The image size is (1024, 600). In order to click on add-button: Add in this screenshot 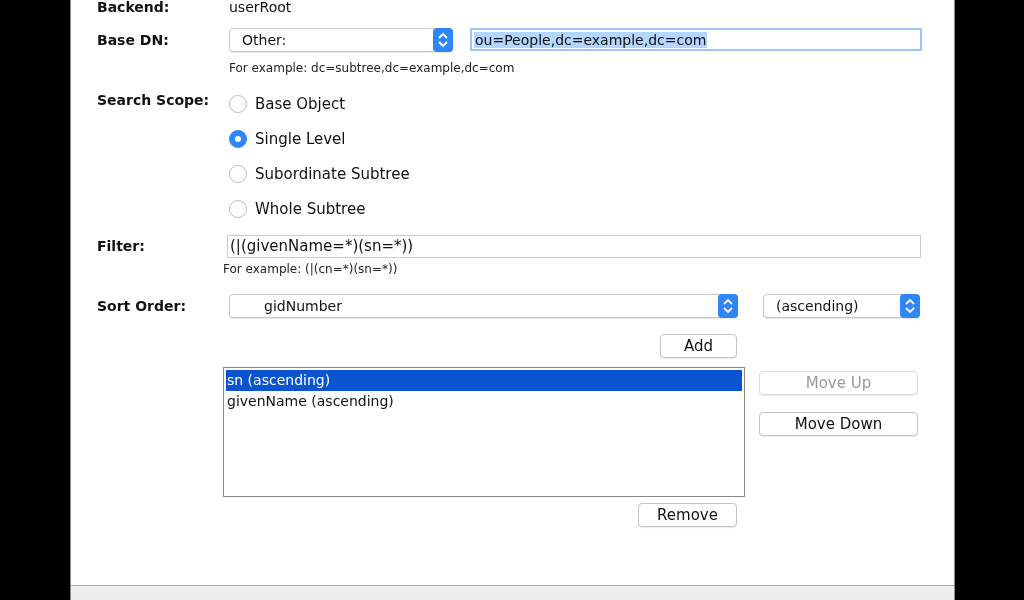, I will do `click(698, 346)`.